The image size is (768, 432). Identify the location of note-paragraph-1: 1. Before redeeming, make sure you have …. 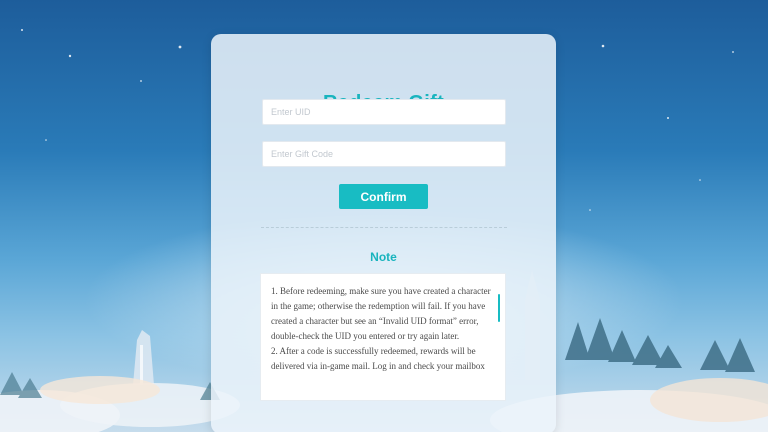
(381, 313).